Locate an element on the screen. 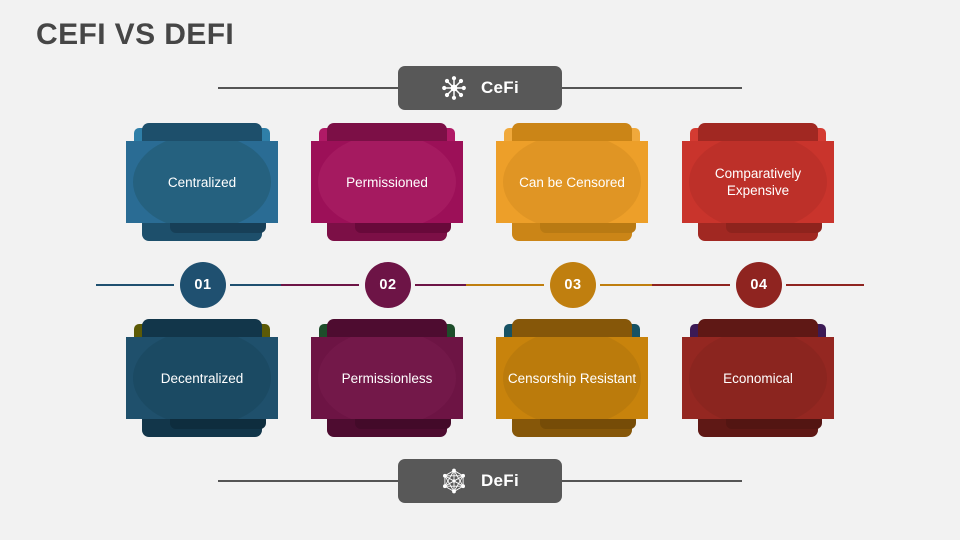  distributed-network-icon is located at coordinates (454, 481).